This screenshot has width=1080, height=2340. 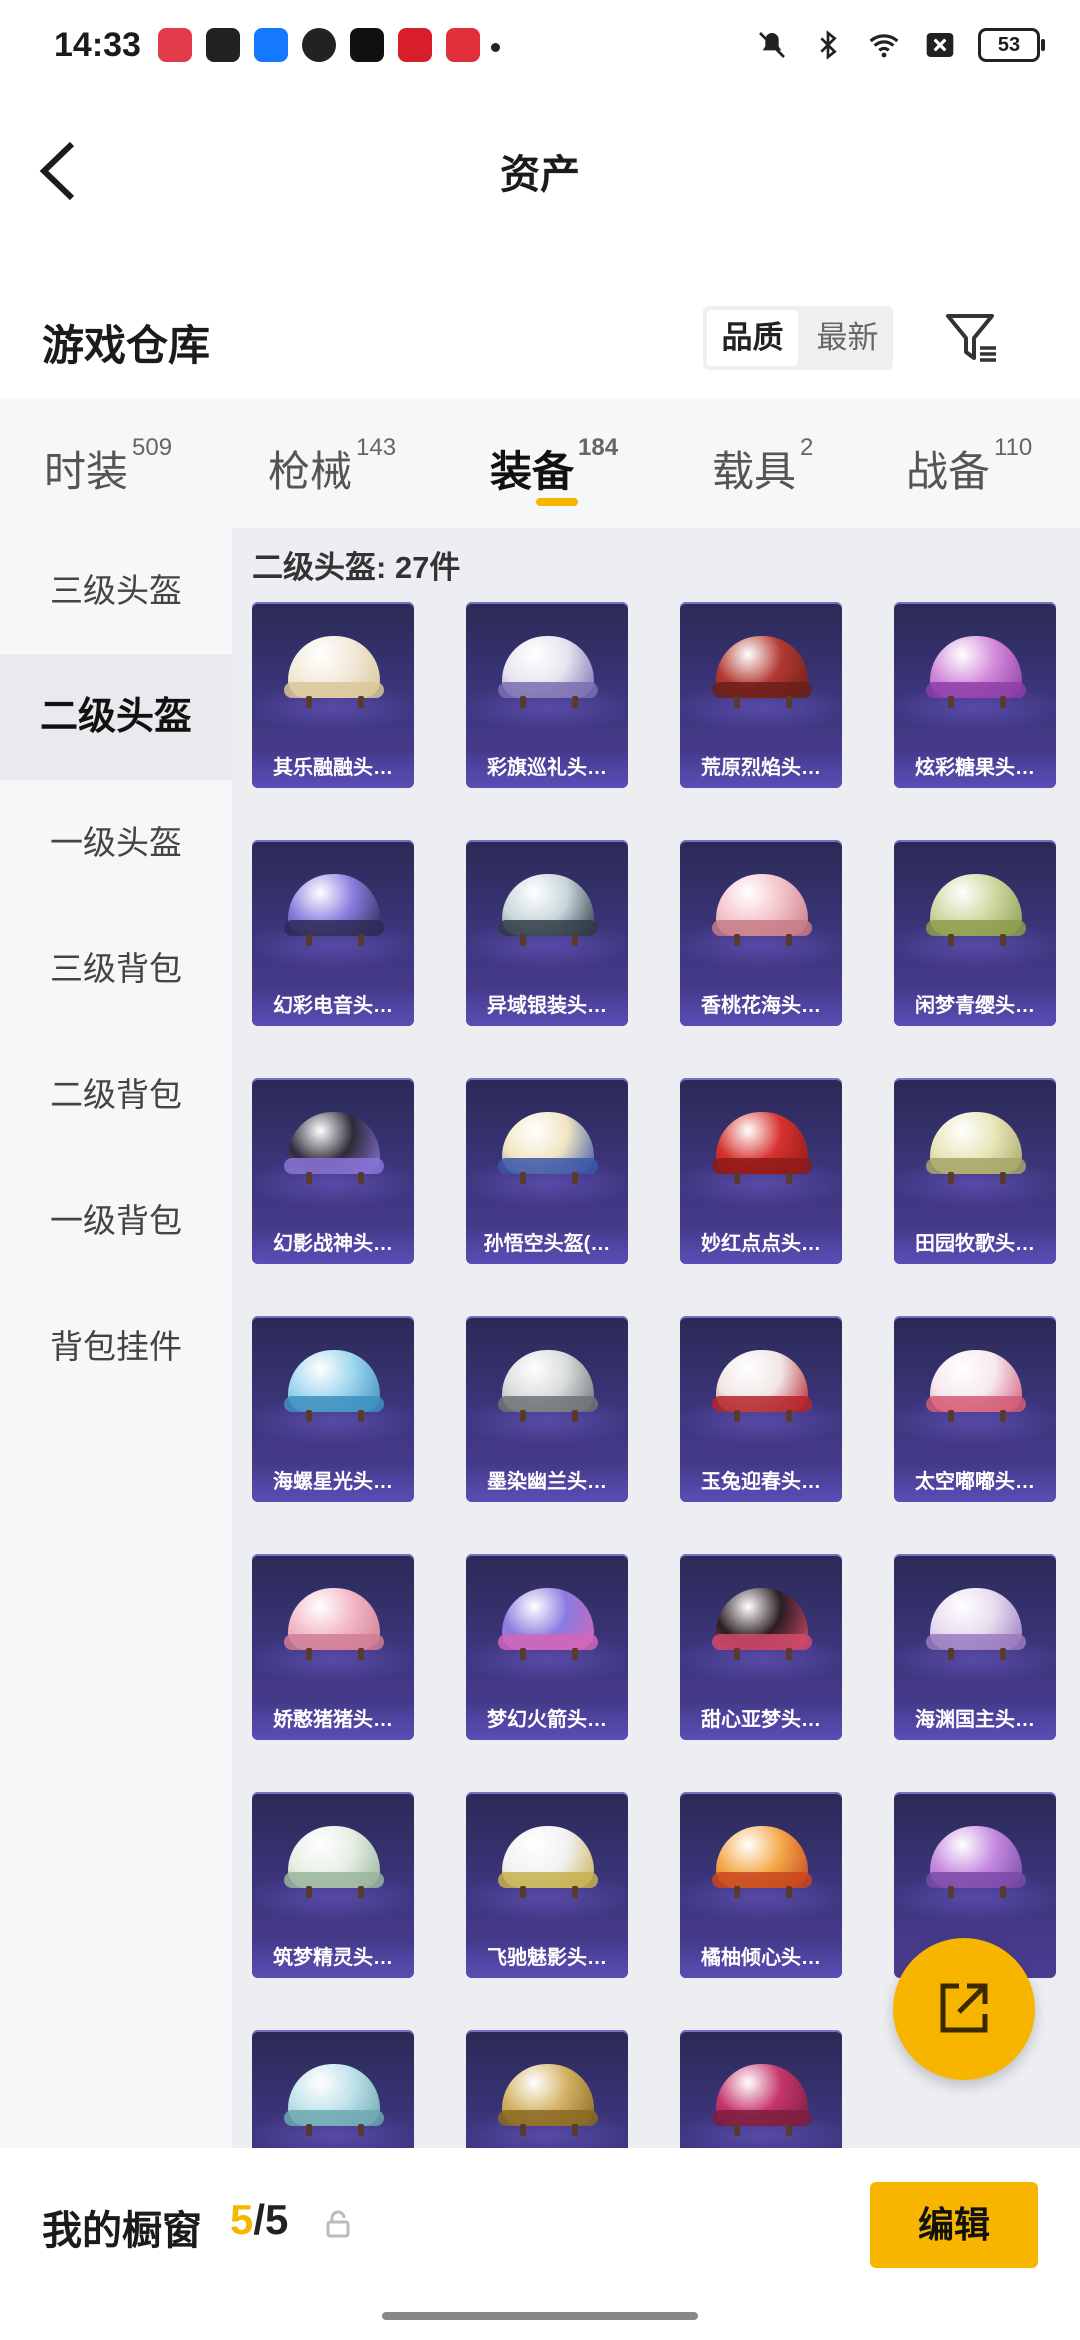 I want to click on sidebar-item-level2-backpack: 二级背包, so click(x=116, y=1095).